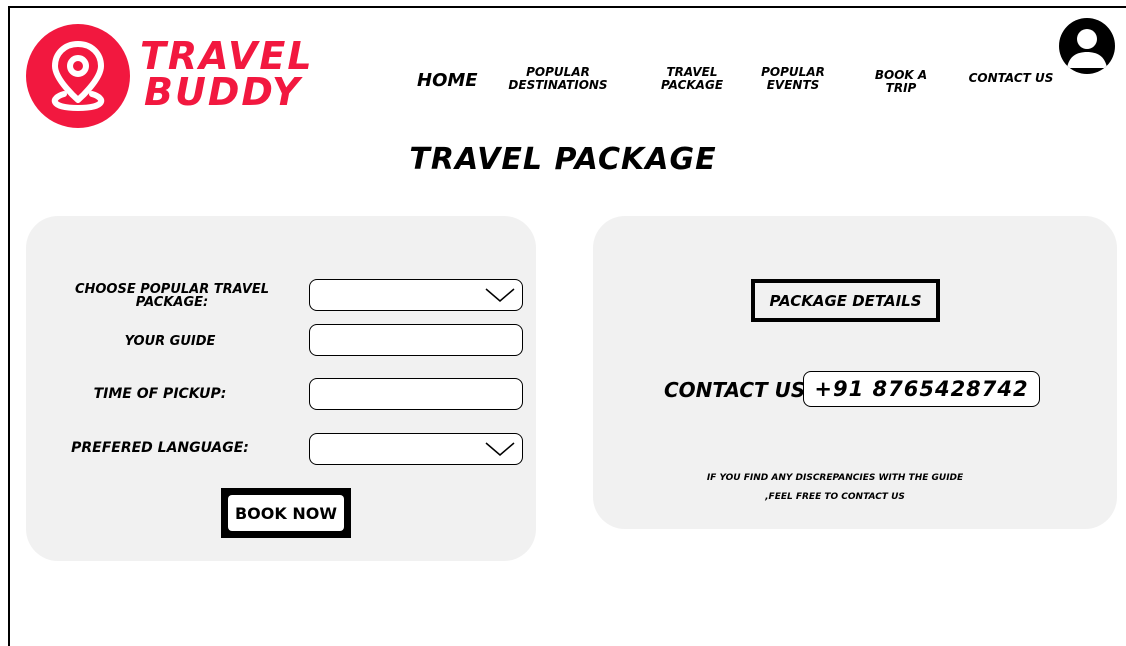  What do you see at coordinates (416, 394) in the screenshot?
I see `pickup-input` at bounding box center [416, 394].